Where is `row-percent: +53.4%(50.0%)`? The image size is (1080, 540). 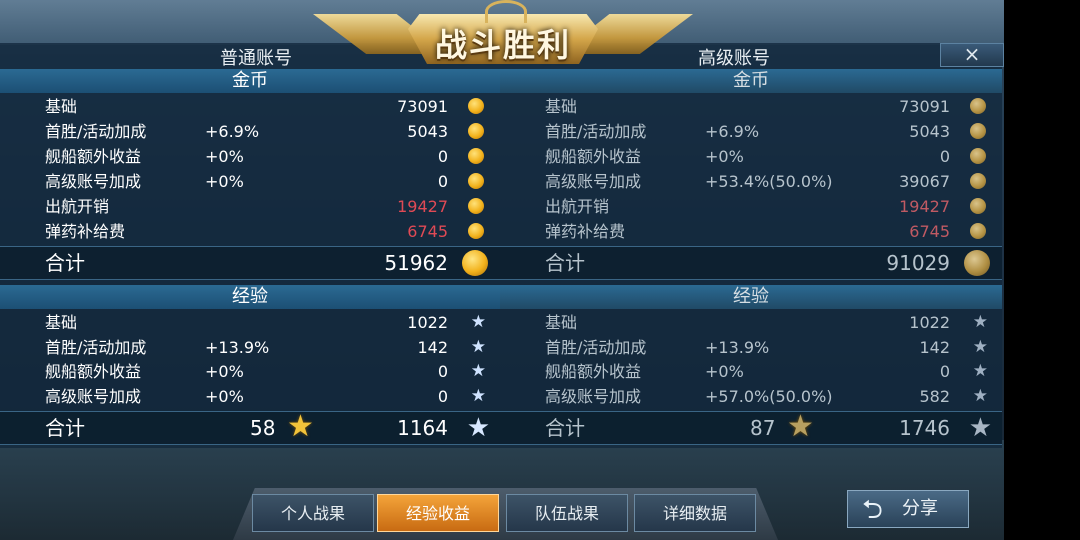
row-percent: +53.4%(50.0%) is located at coordinates (769, 181).